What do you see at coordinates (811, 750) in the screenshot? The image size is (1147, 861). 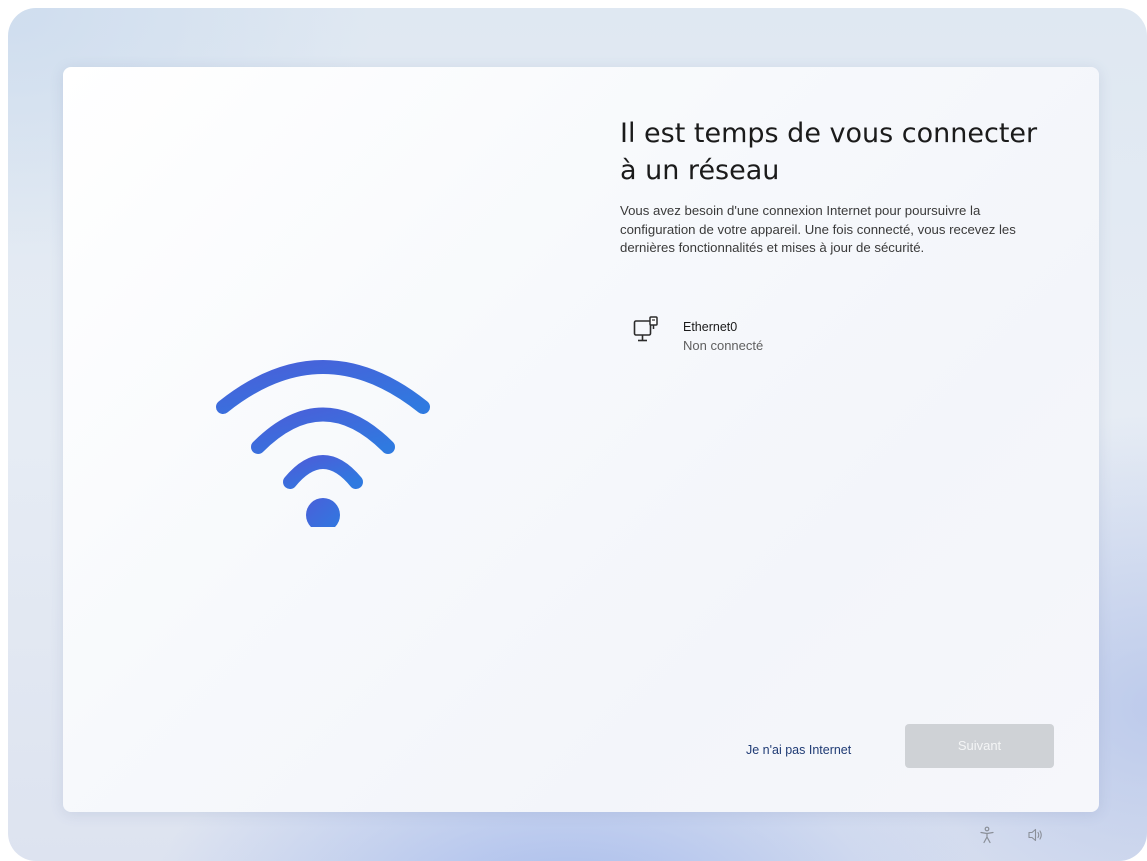 I see `no-internet-link: Je n'ai pas Internet` at bounding box center [811, 750].